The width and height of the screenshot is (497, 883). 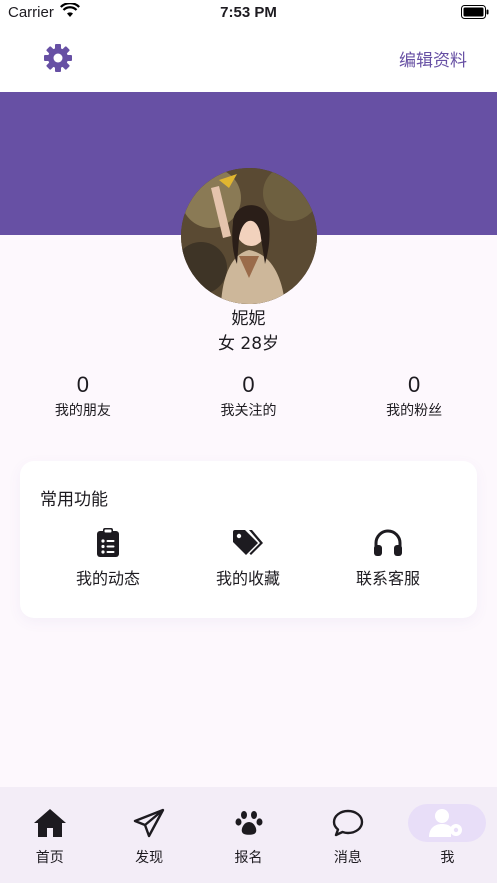 What do you see at coordinates (149, 858) in the screenshot?
I see `tab-label: 发现` at bounding box center [149, 858].